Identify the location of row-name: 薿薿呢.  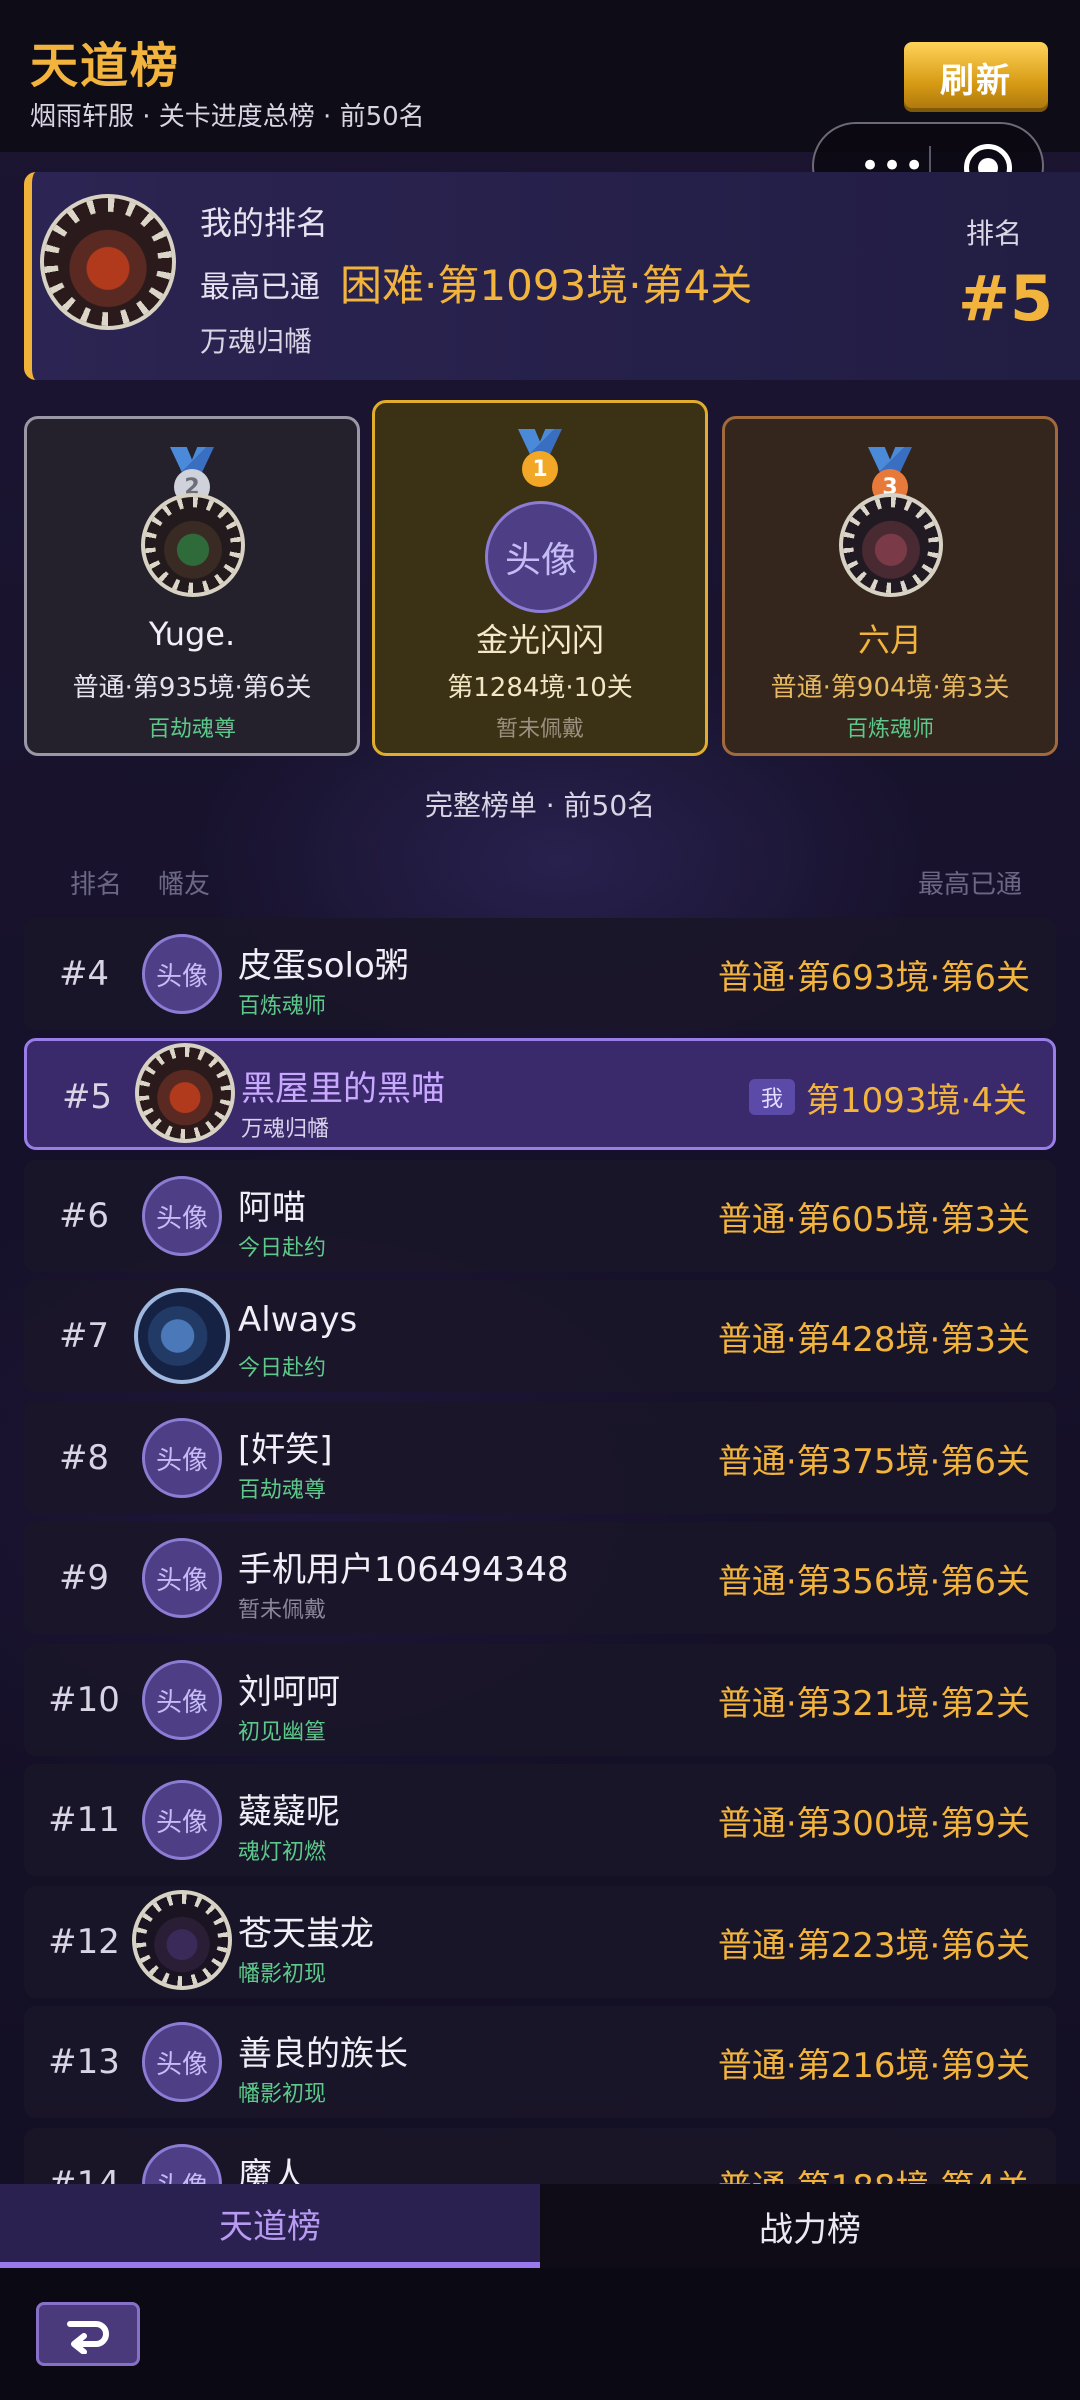
(289, 1812).